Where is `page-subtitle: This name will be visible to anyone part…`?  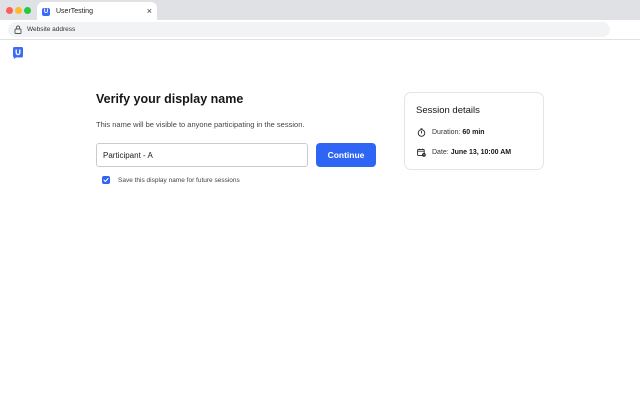
page-subtitle: This name will be visible to anyone part… is located at coordinates (200, 124).